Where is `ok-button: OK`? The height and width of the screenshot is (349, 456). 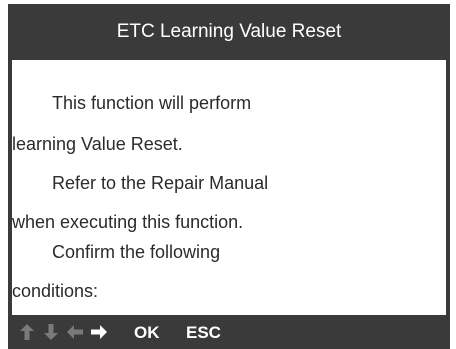
ok-button: OK is located at coordinates (147, 333).